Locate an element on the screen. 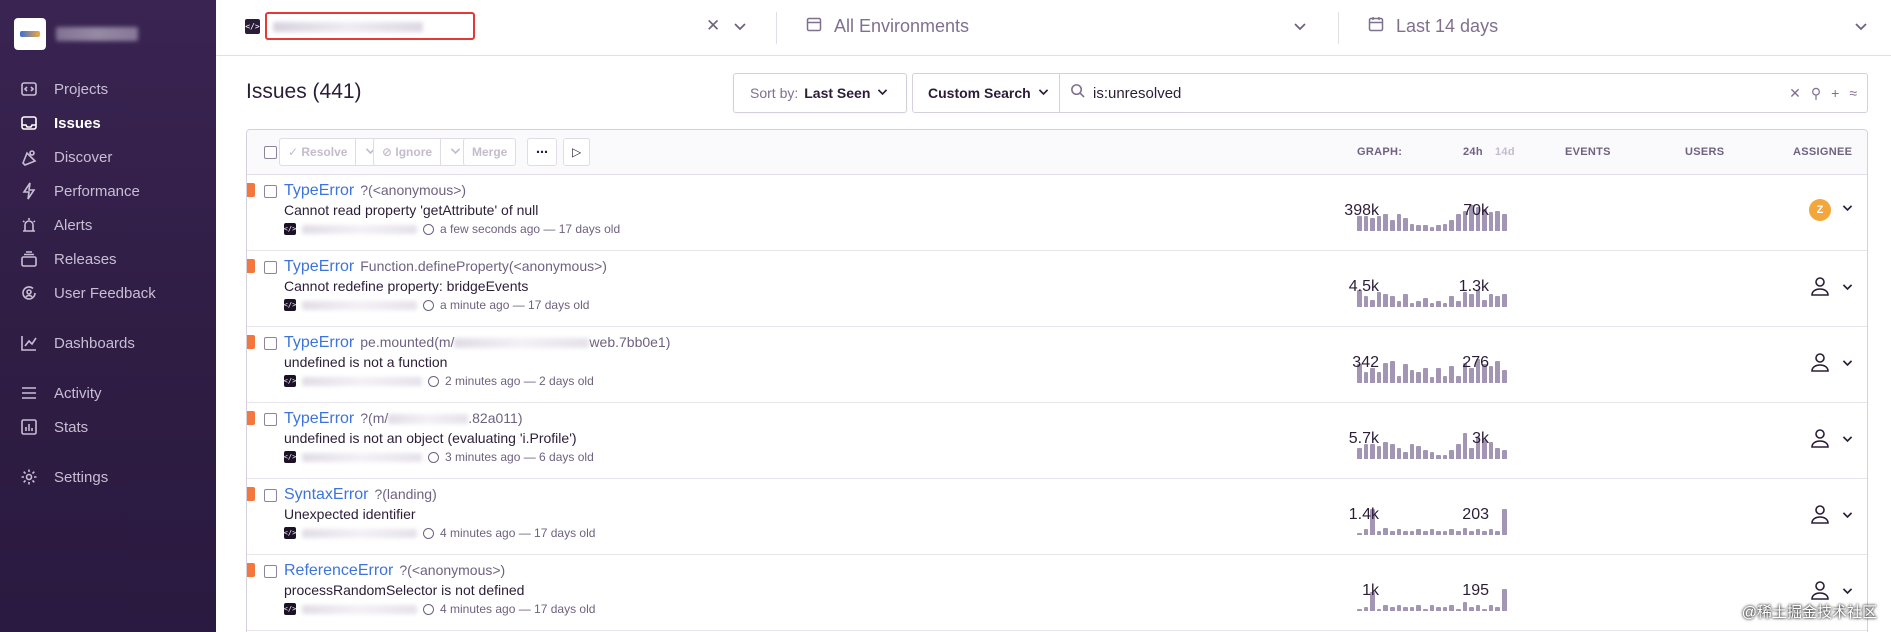 The width and height of the screenshot is (1891, 632). issue-title: TypeError ?(<anonymous>) is located at coordinates (375, 191).